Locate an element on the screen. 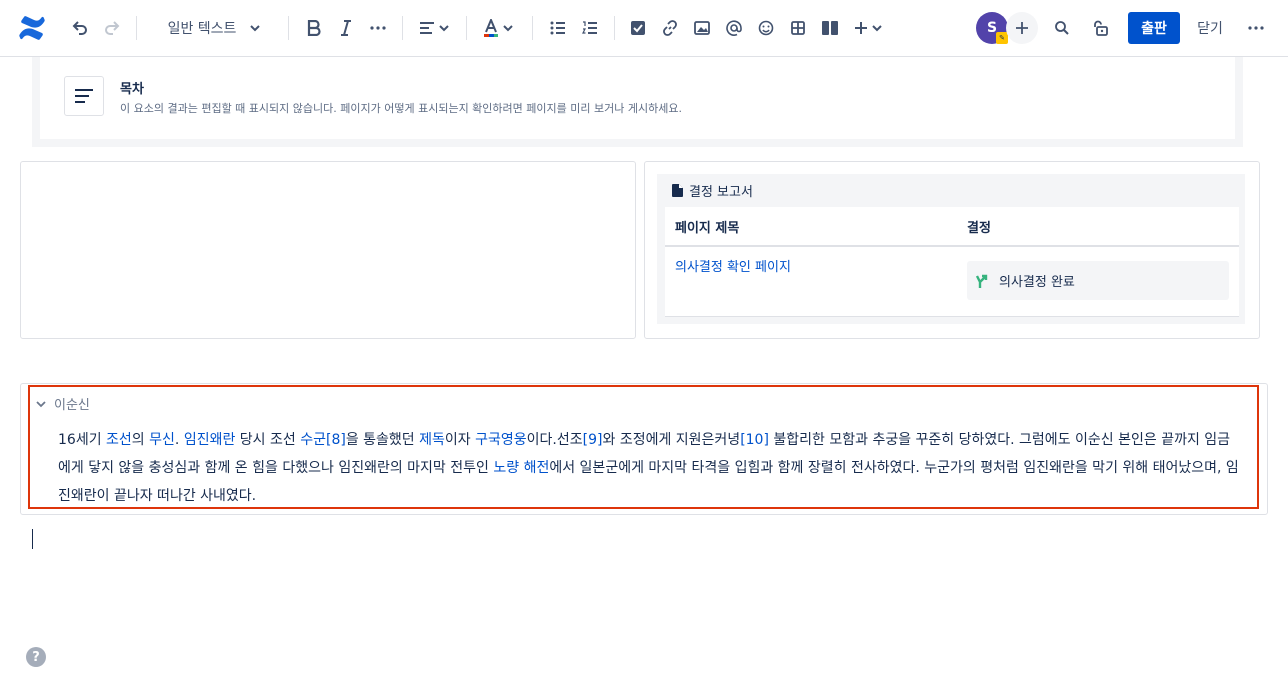 The image size is (1288, 697). emoji-button is located at coordinates (766, 28).